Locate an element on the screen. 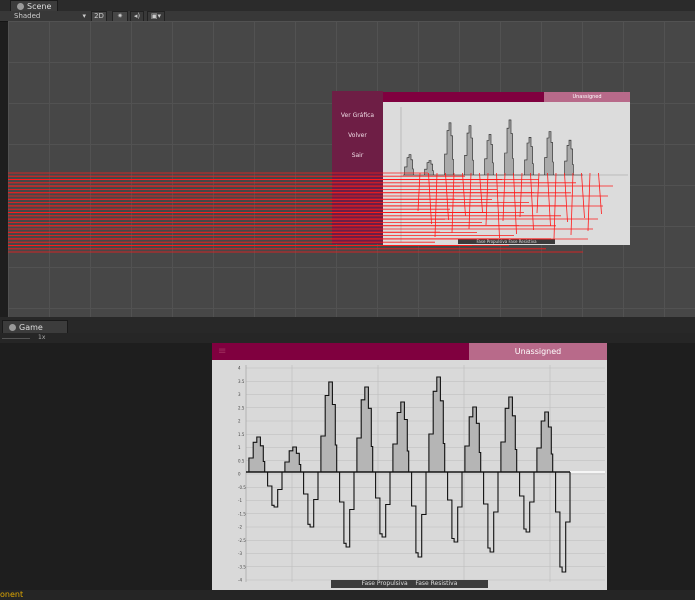  y-tick-label: 2 is located at coordinates (239, 421).